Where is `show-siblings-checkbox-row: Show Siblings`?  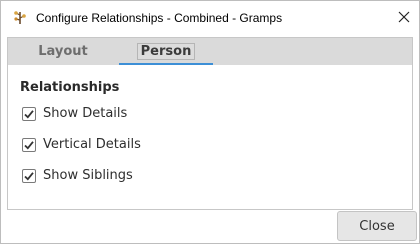
show-siblings-checkbox-row: Show Siblings is located at coordinates (77, 175).